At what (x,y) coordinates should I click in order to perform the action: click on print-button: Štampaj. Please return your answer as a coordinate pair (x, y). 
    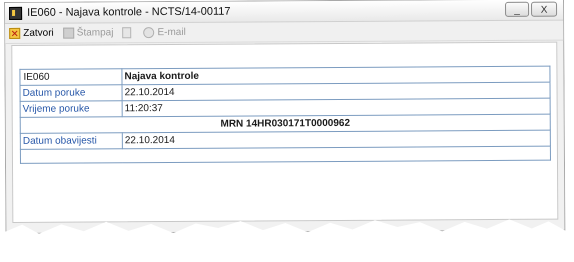
    Looking at the image, I should click on (88, 32).